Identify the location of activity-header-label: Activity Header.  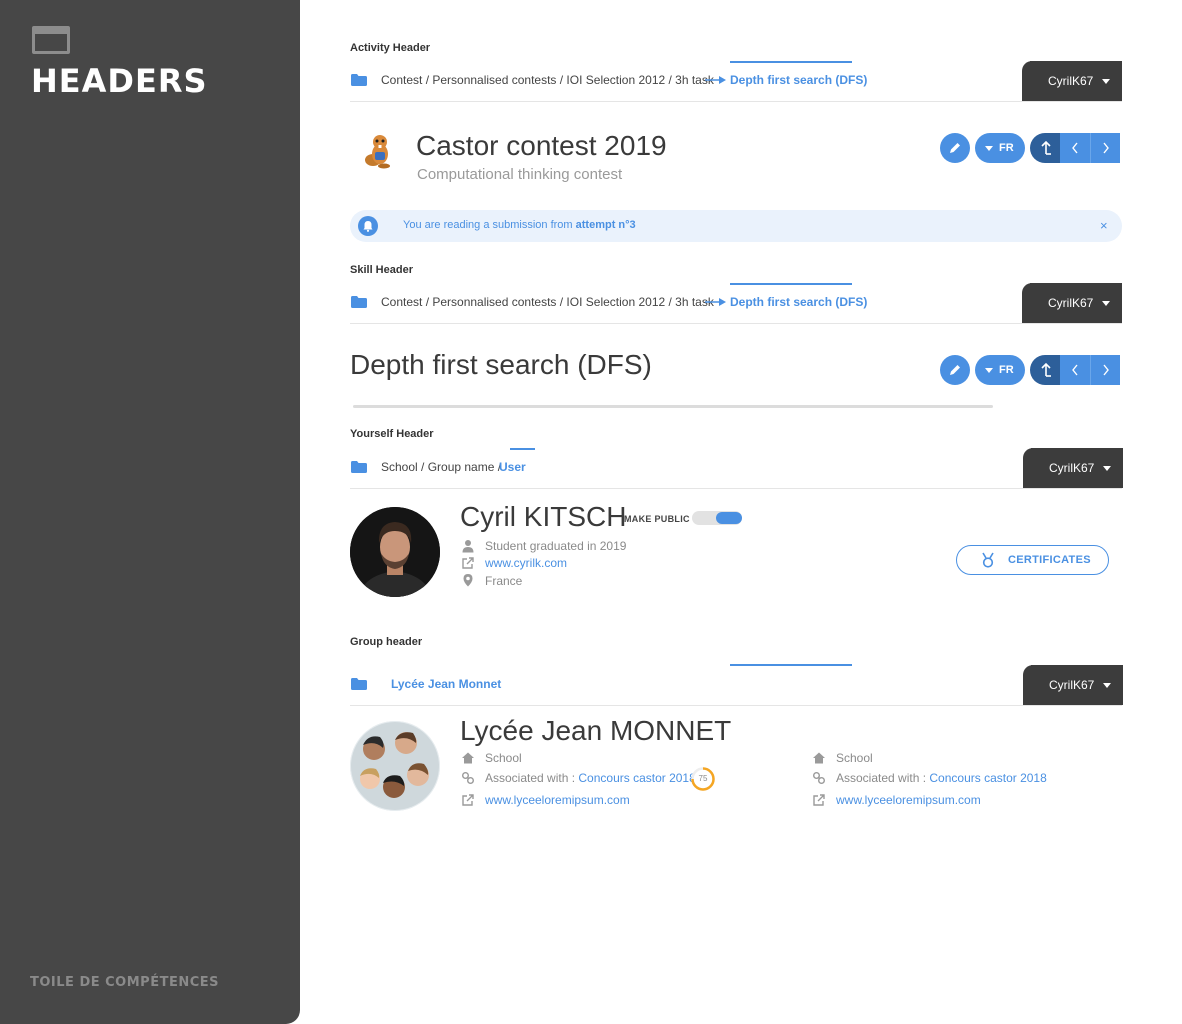
(390, 48).